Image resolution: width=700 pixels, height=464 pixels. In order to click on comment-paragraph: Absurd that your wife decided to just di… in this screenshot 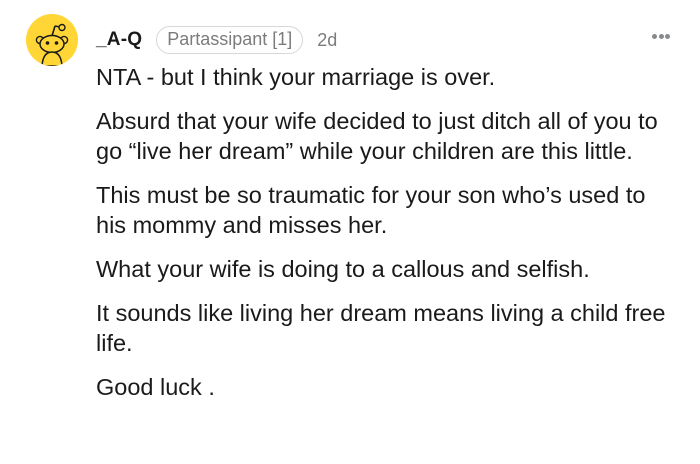, I will do `click(377, 136)`.